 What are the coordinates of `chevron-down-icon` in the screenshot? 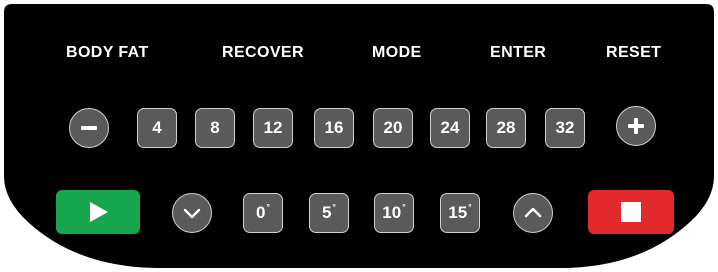 It's located at (192, 213).